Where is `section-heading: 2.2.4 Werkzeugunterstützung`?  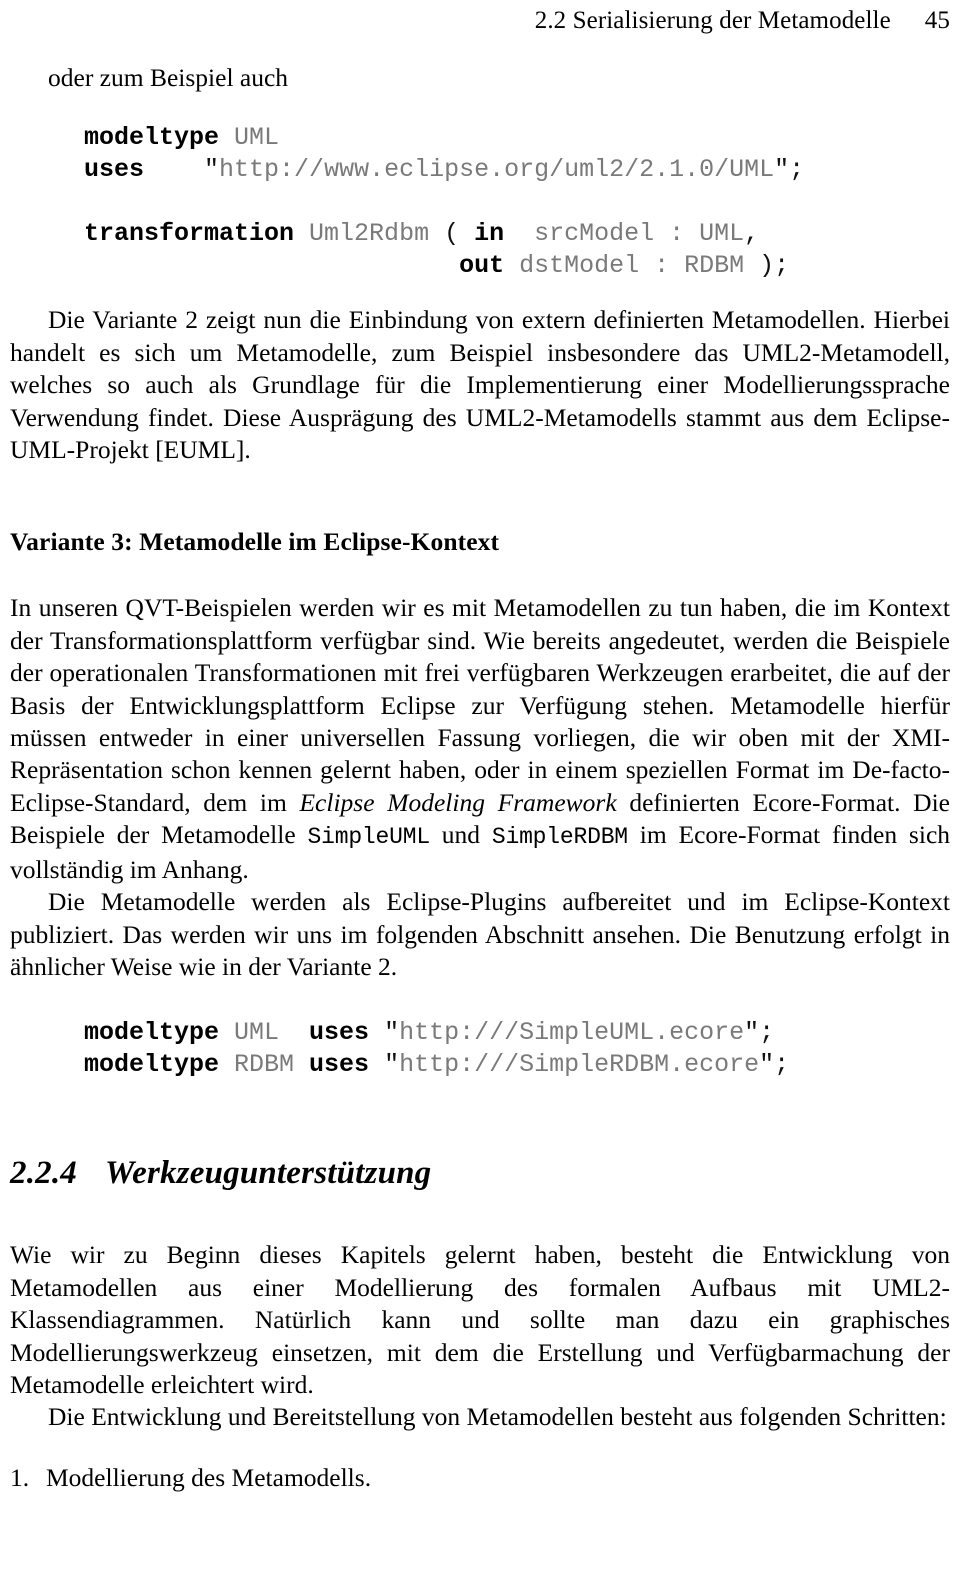 section-heading: 2.2.4 Werkzeugunterstützung is located at coordinates (480, 1173).